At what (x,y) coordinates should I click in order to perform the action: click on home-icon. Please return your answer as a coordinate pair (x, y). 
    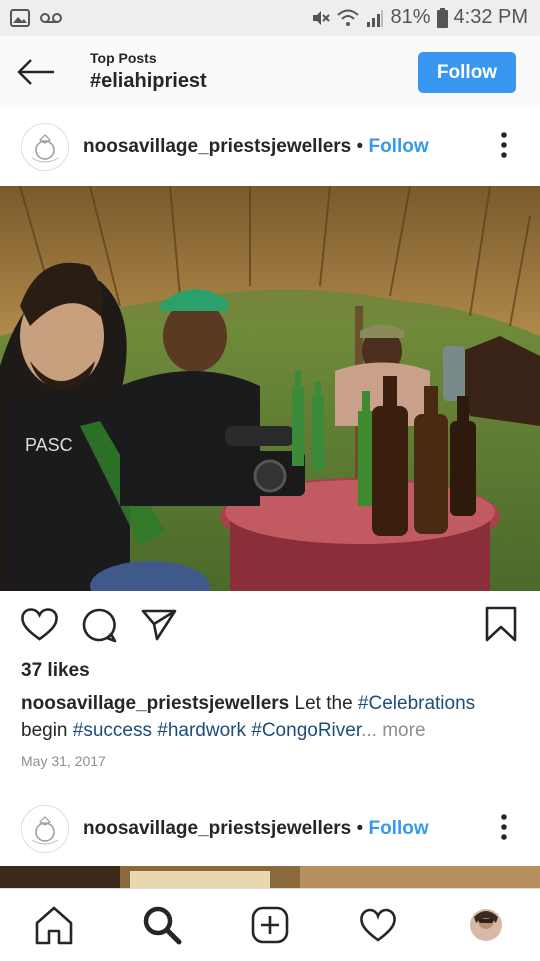
    Looking at the image, I should click on (54, 925).